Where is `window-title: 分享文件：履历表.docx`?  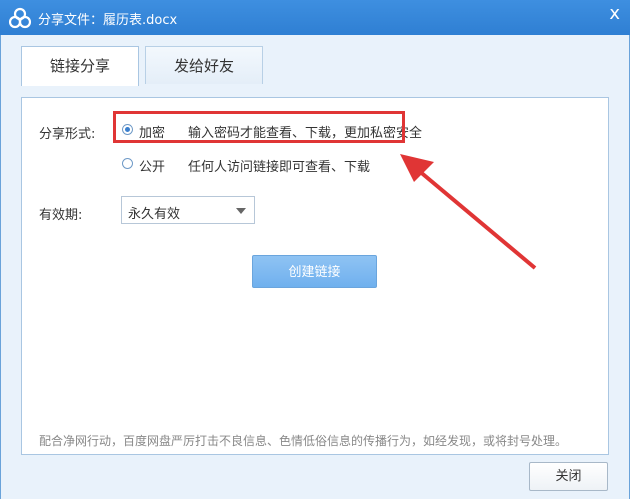 window-title: 分享文件：履历表.docx is located at coordinates (108, 20).